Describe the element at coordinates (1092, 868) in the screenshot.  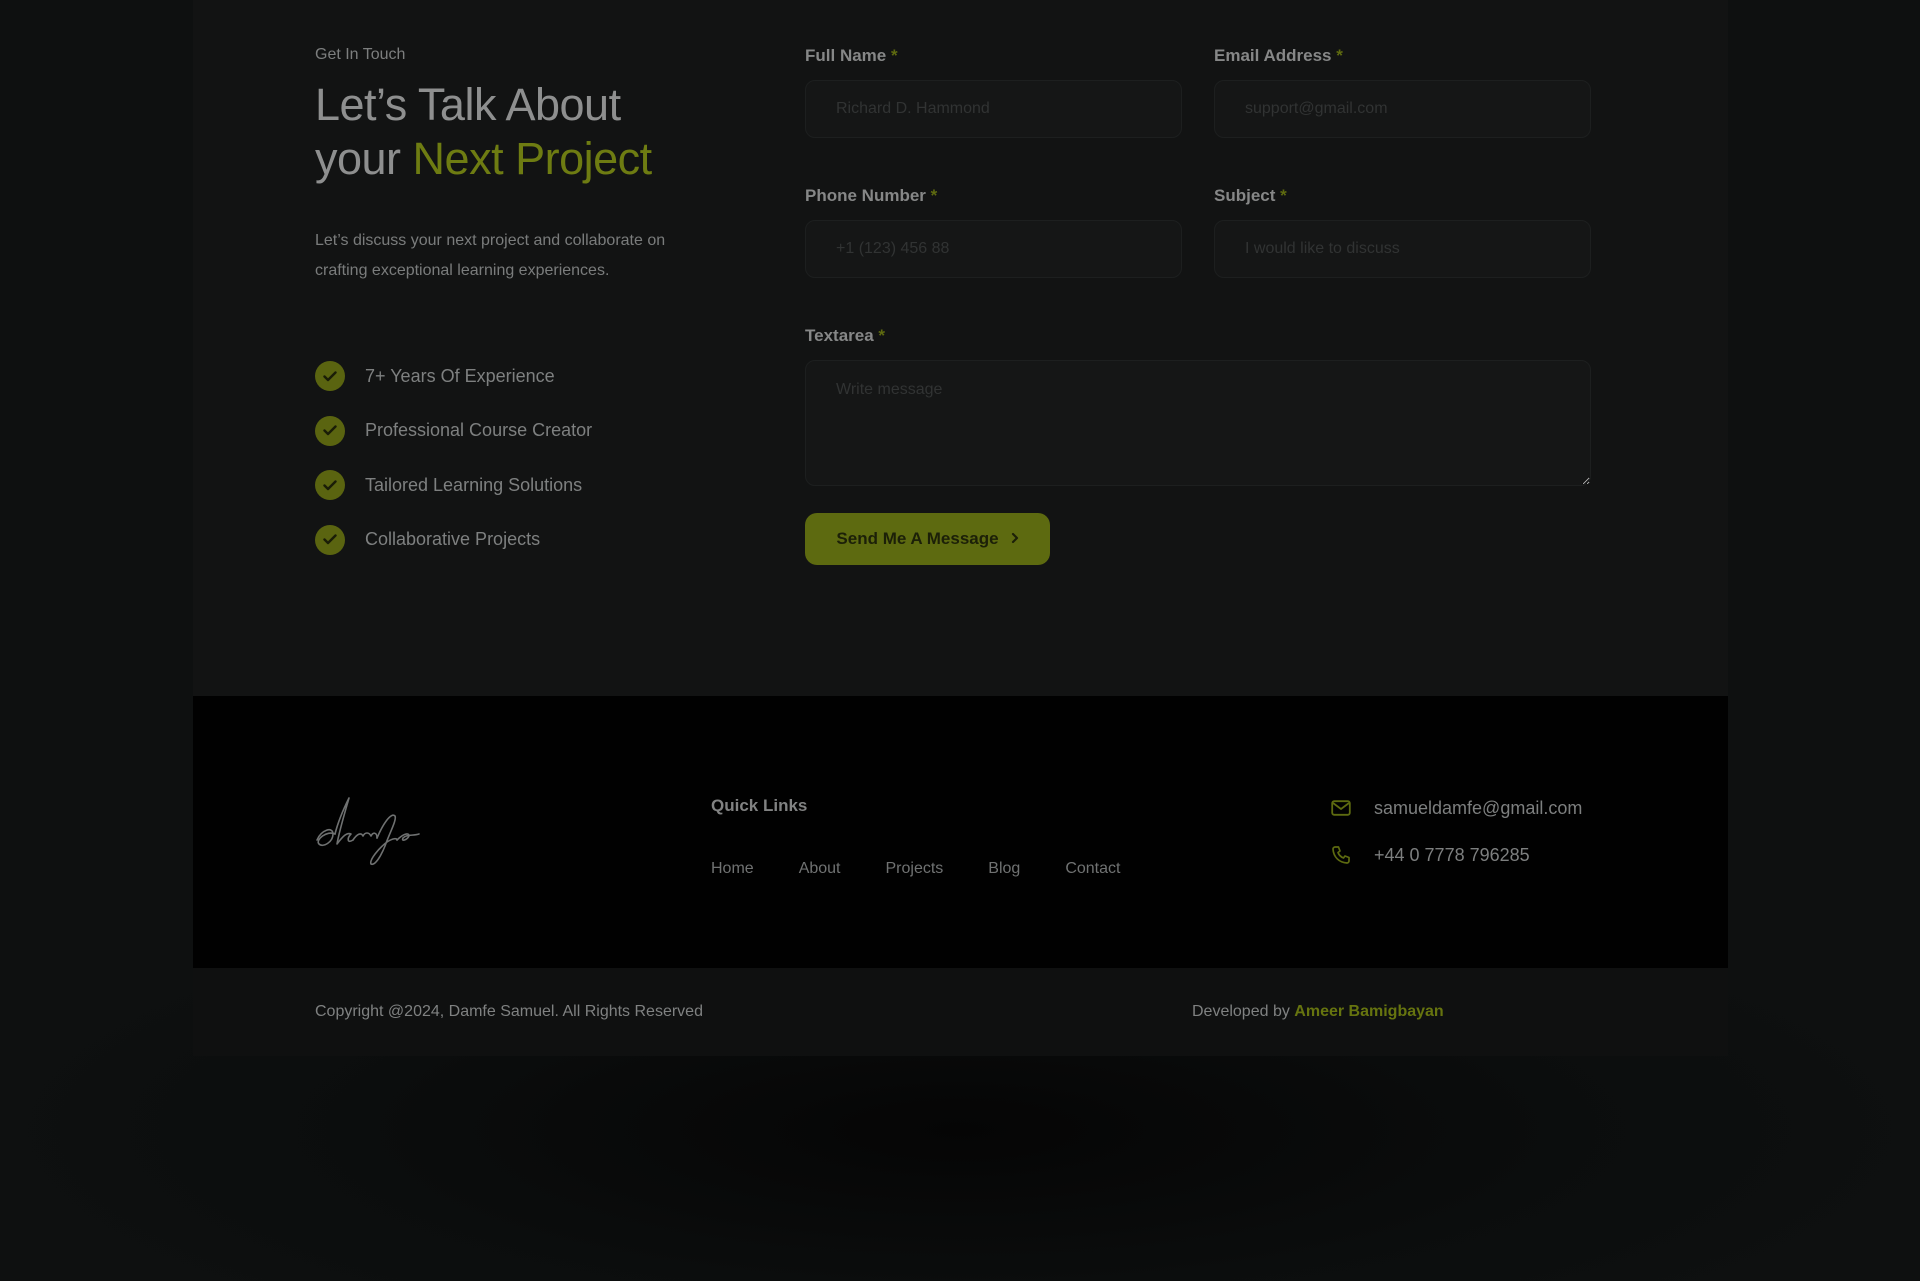
I see `footer-link-contact: Contact` at that location.